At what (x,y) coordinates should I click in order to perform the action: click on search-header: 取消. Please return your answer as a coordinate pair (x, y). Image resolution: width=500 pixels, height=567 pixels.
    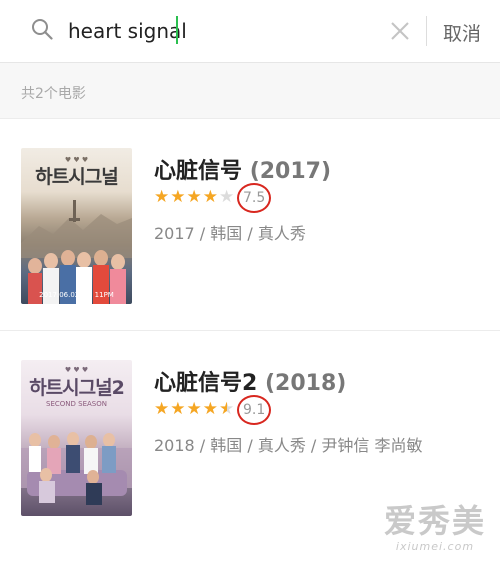
    Looking at the image, I should click on (250, 31).